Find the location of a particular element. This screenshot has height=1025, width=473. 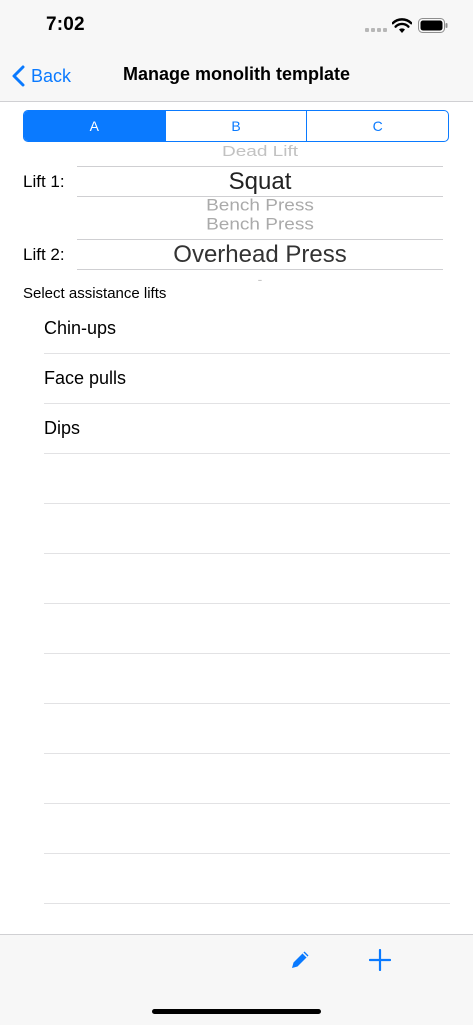

lift-1-label: Lift 1: is located at coordinates (44, 181).